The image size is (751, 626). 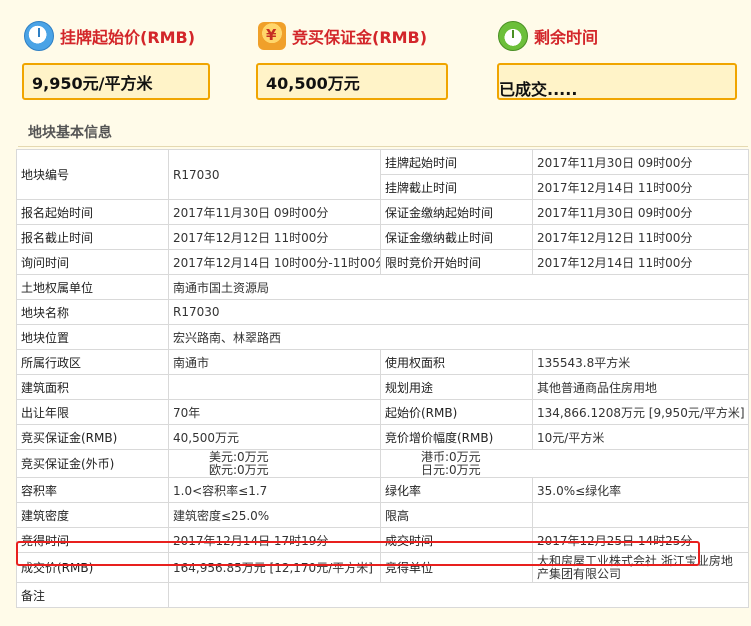 What do you see at coordinates (456, 490) in the screenshot?
I see `green-label: 绿化率` at bounding box center [456, 490].